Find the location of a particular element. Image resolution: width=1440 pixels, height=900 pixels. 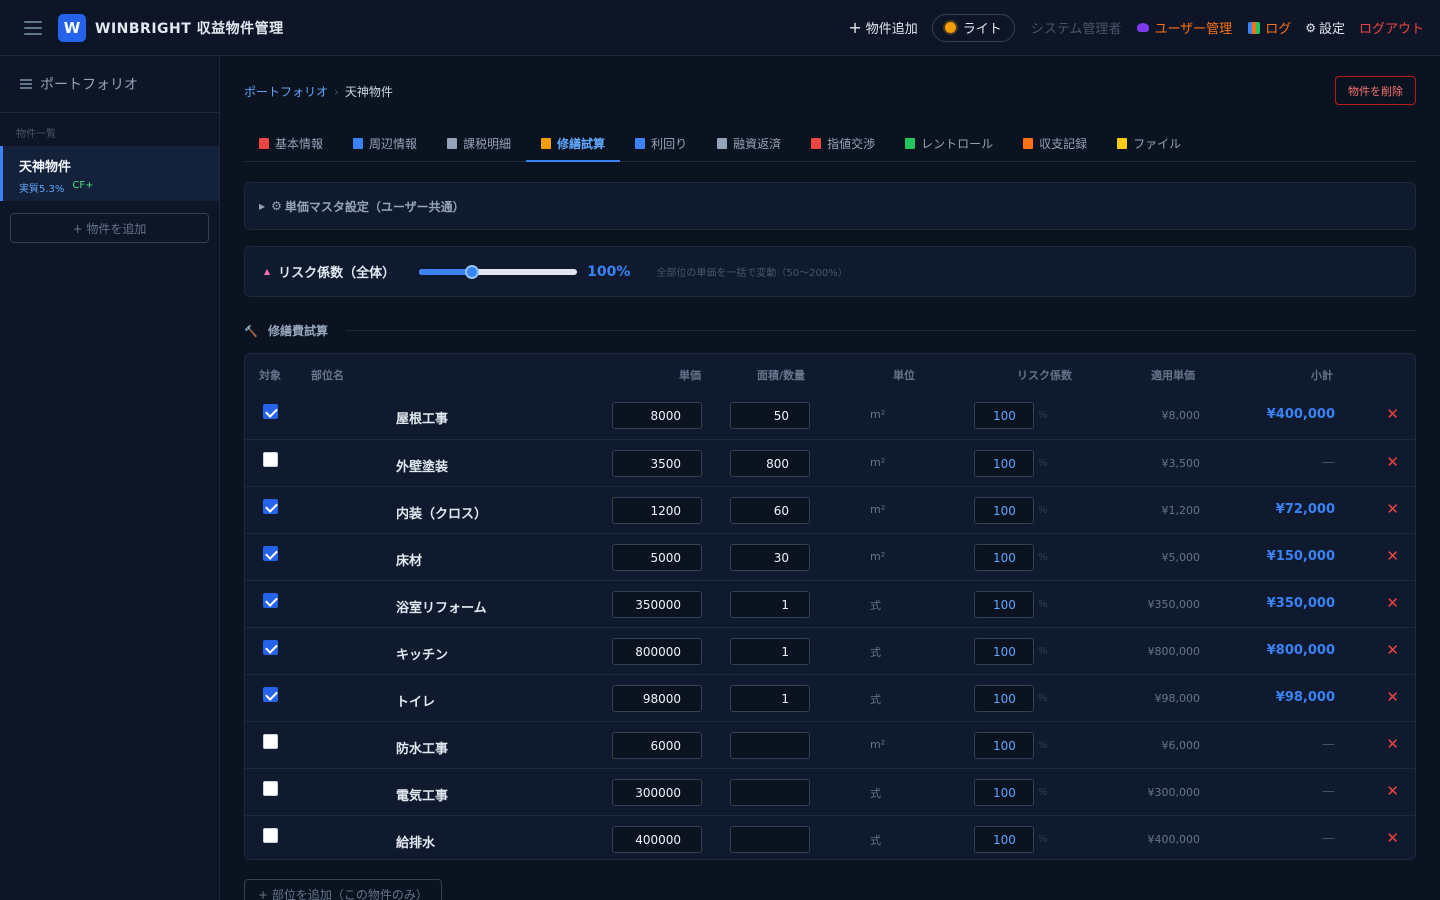

unit-price-input: 1200 is located at coordinates (657, 510).